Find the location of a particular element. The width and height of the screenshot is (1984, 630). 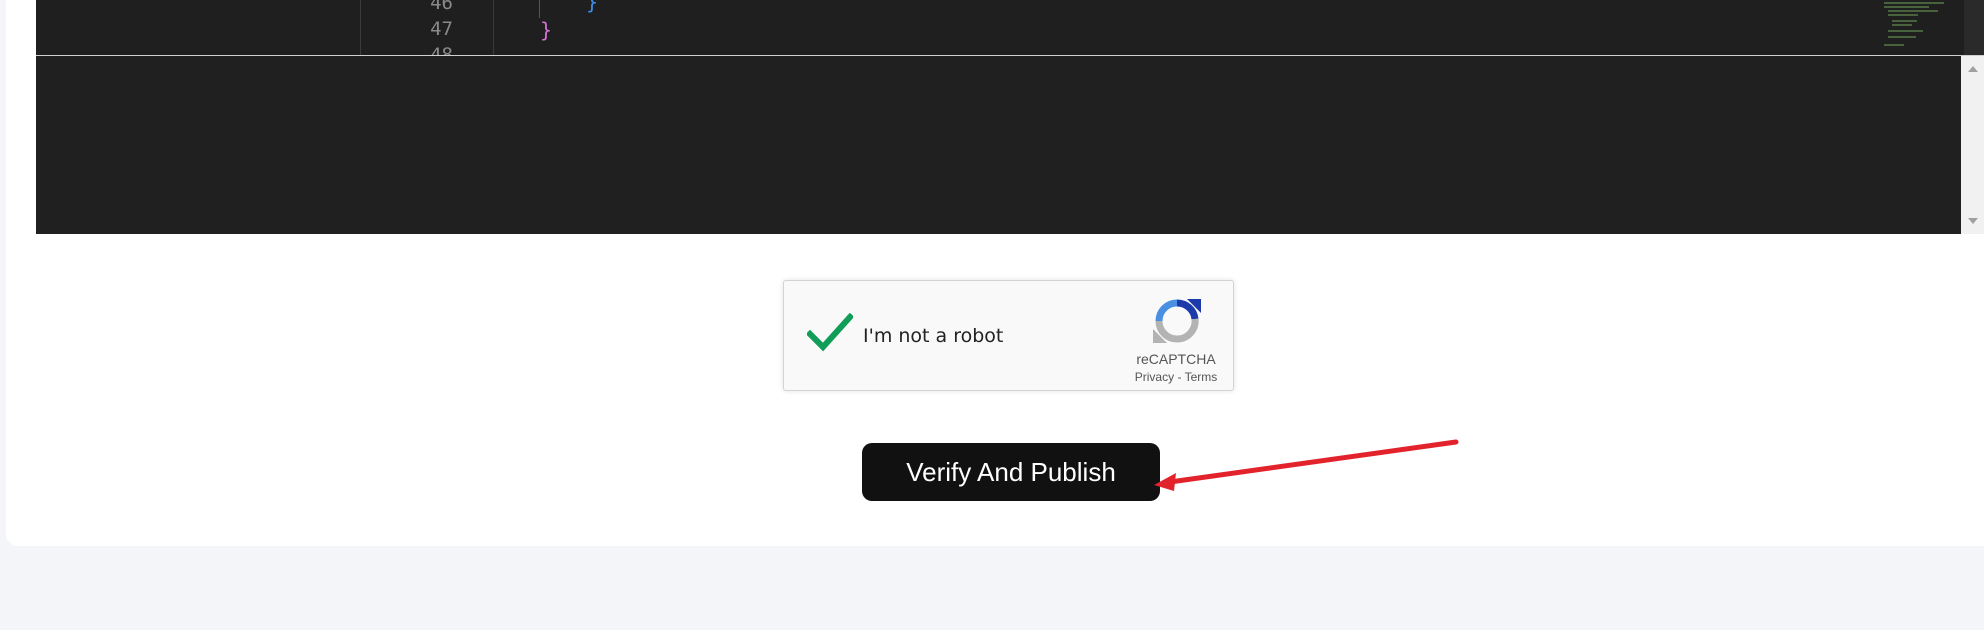

privacy-link: Privacy is located at coordinates (1154, 377).